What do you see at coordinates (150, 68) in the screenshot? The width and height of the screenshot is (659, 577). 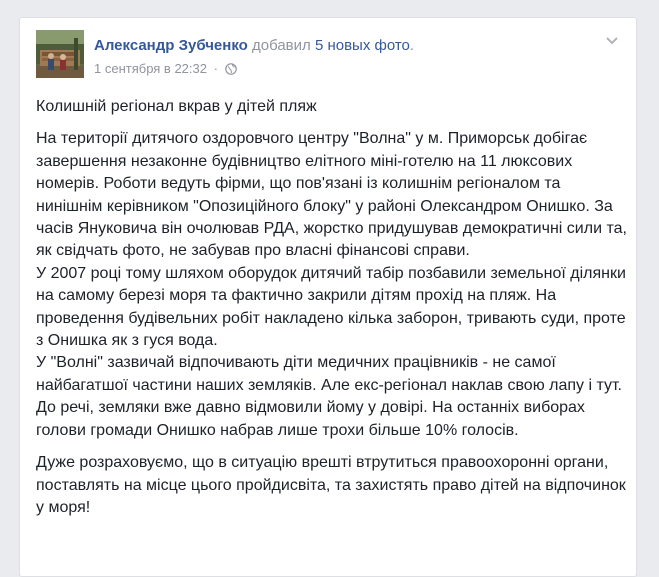 I see `post-timestamp: 1 сентября в 22:32` at bounding box center [150, 68].